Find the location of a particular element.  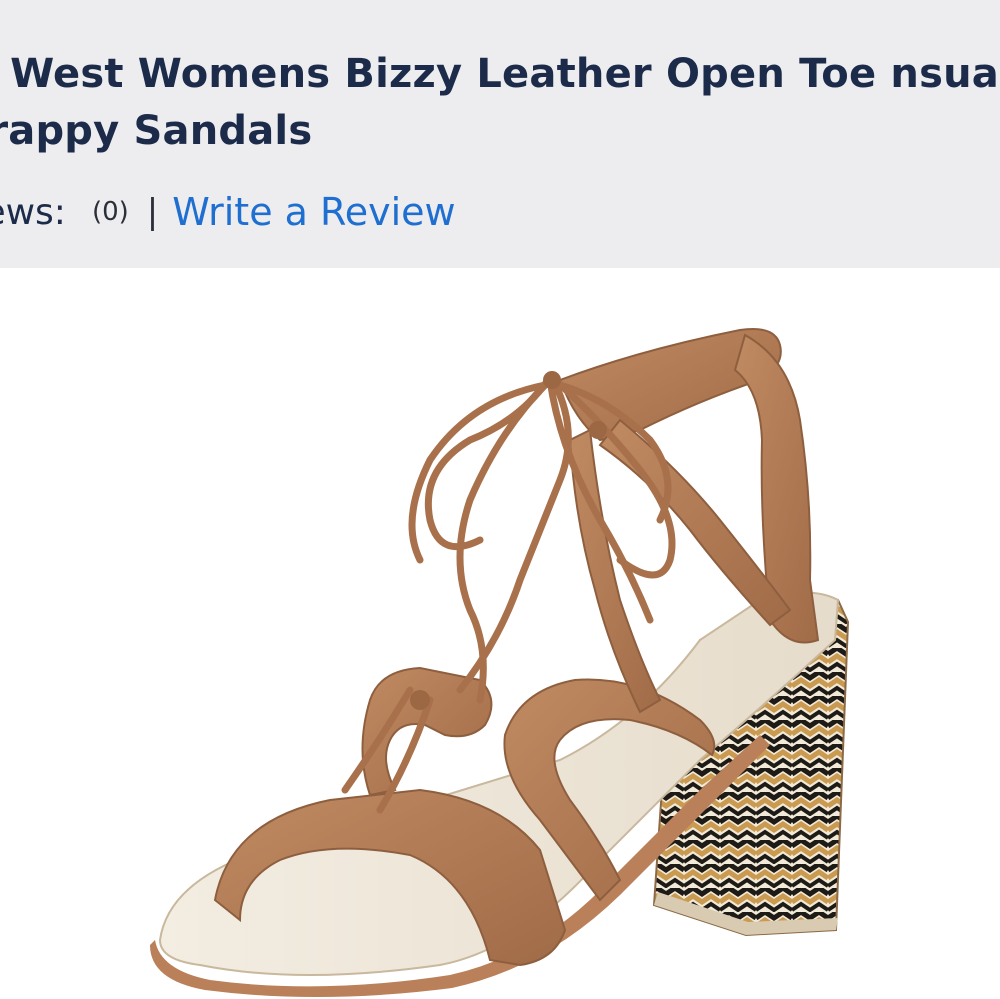

reviews-row: eviews: (0) | Write a Review is located at coordinates (228, 212).